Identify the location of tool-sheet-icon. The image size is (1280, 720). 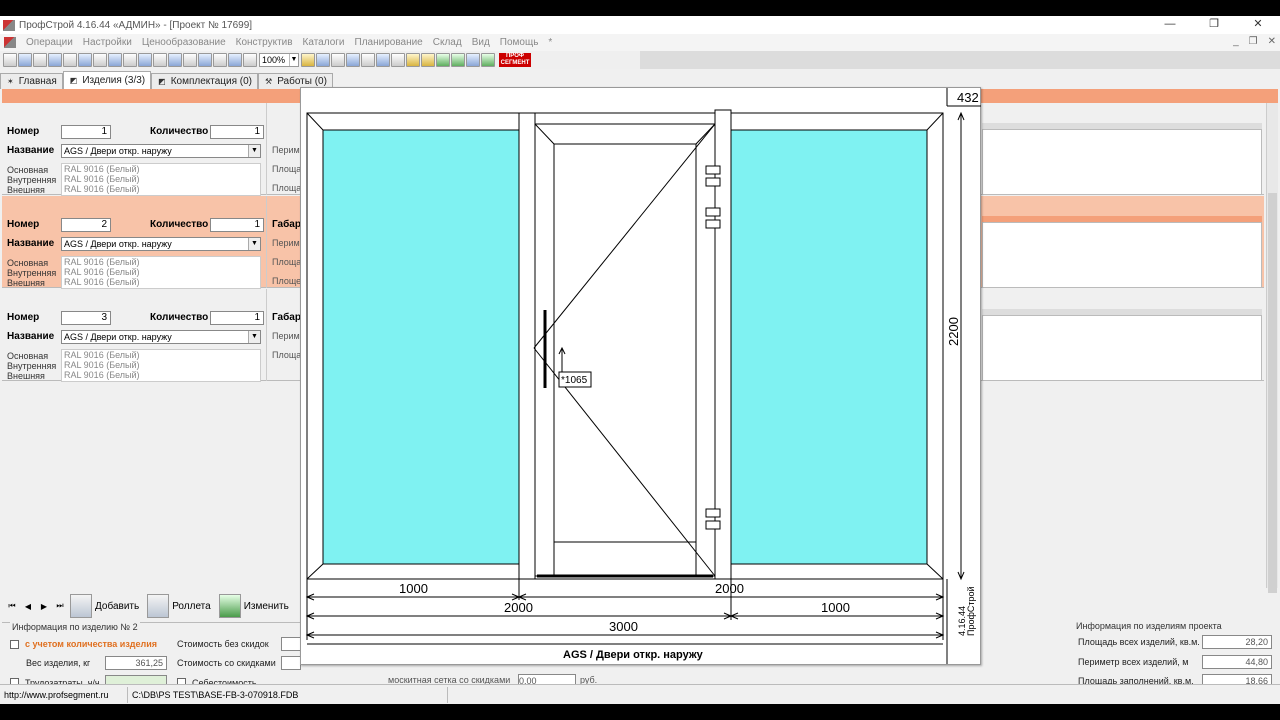
(443, 60).